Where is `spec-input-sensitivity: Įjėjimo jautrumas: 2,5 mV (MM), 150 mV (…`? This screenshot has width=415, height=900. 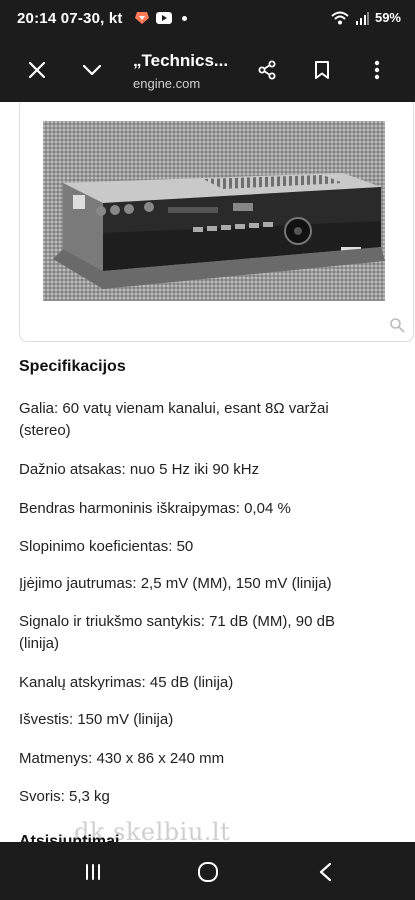
spec-input-sensitivity: Įjėjimo jautrumas: 2,5 mV (MM), 150 mV (… is located at coordinates (175, 583).